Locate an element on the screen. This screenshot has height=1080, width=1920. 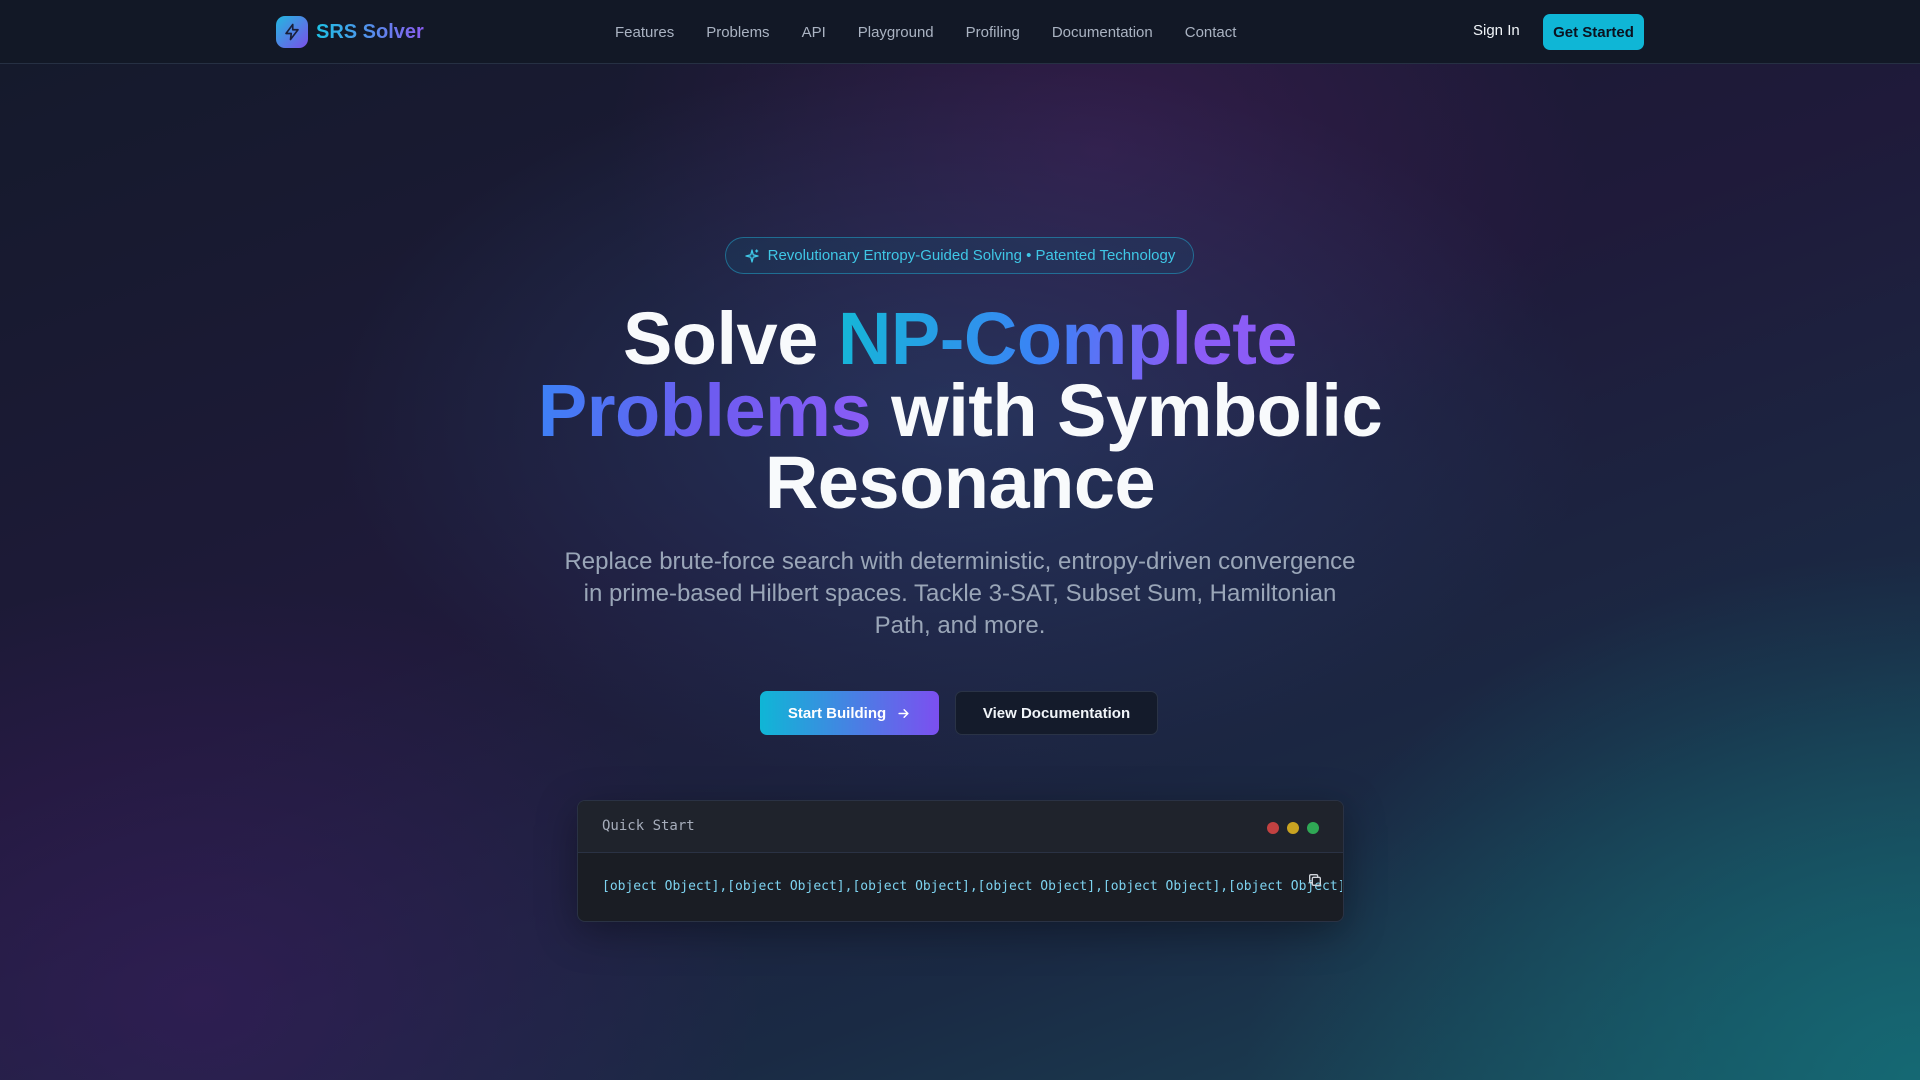
headline-text-3: Resonance is located at coordinates (960, 482).